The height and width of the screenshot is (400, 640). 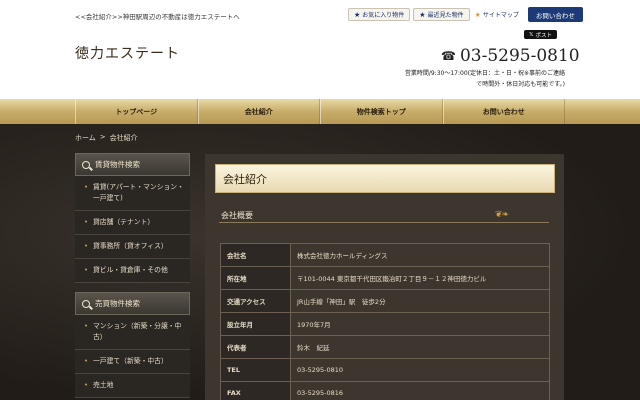 I want to click on ornament-icon: ❦❧, so click(x=502, y=215).